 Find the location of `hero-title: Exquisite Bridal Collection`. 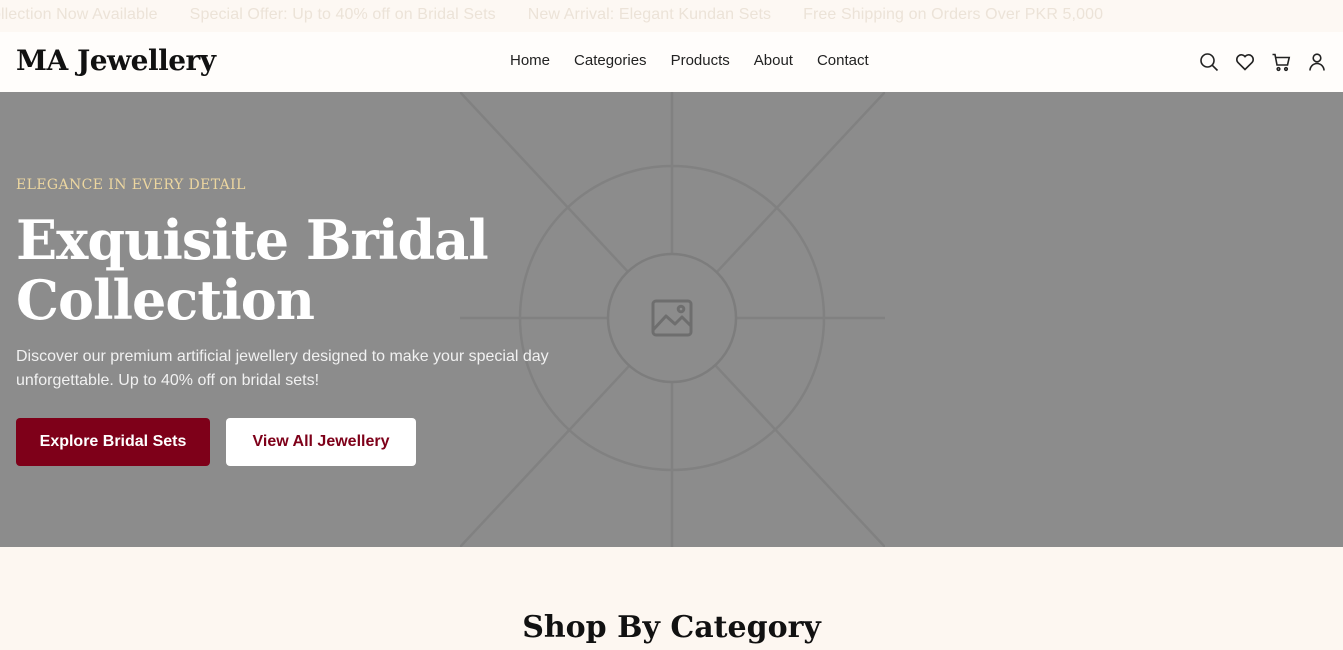

hero-title: Exquisite Bridal Collection is located at coordinates (252, 270).